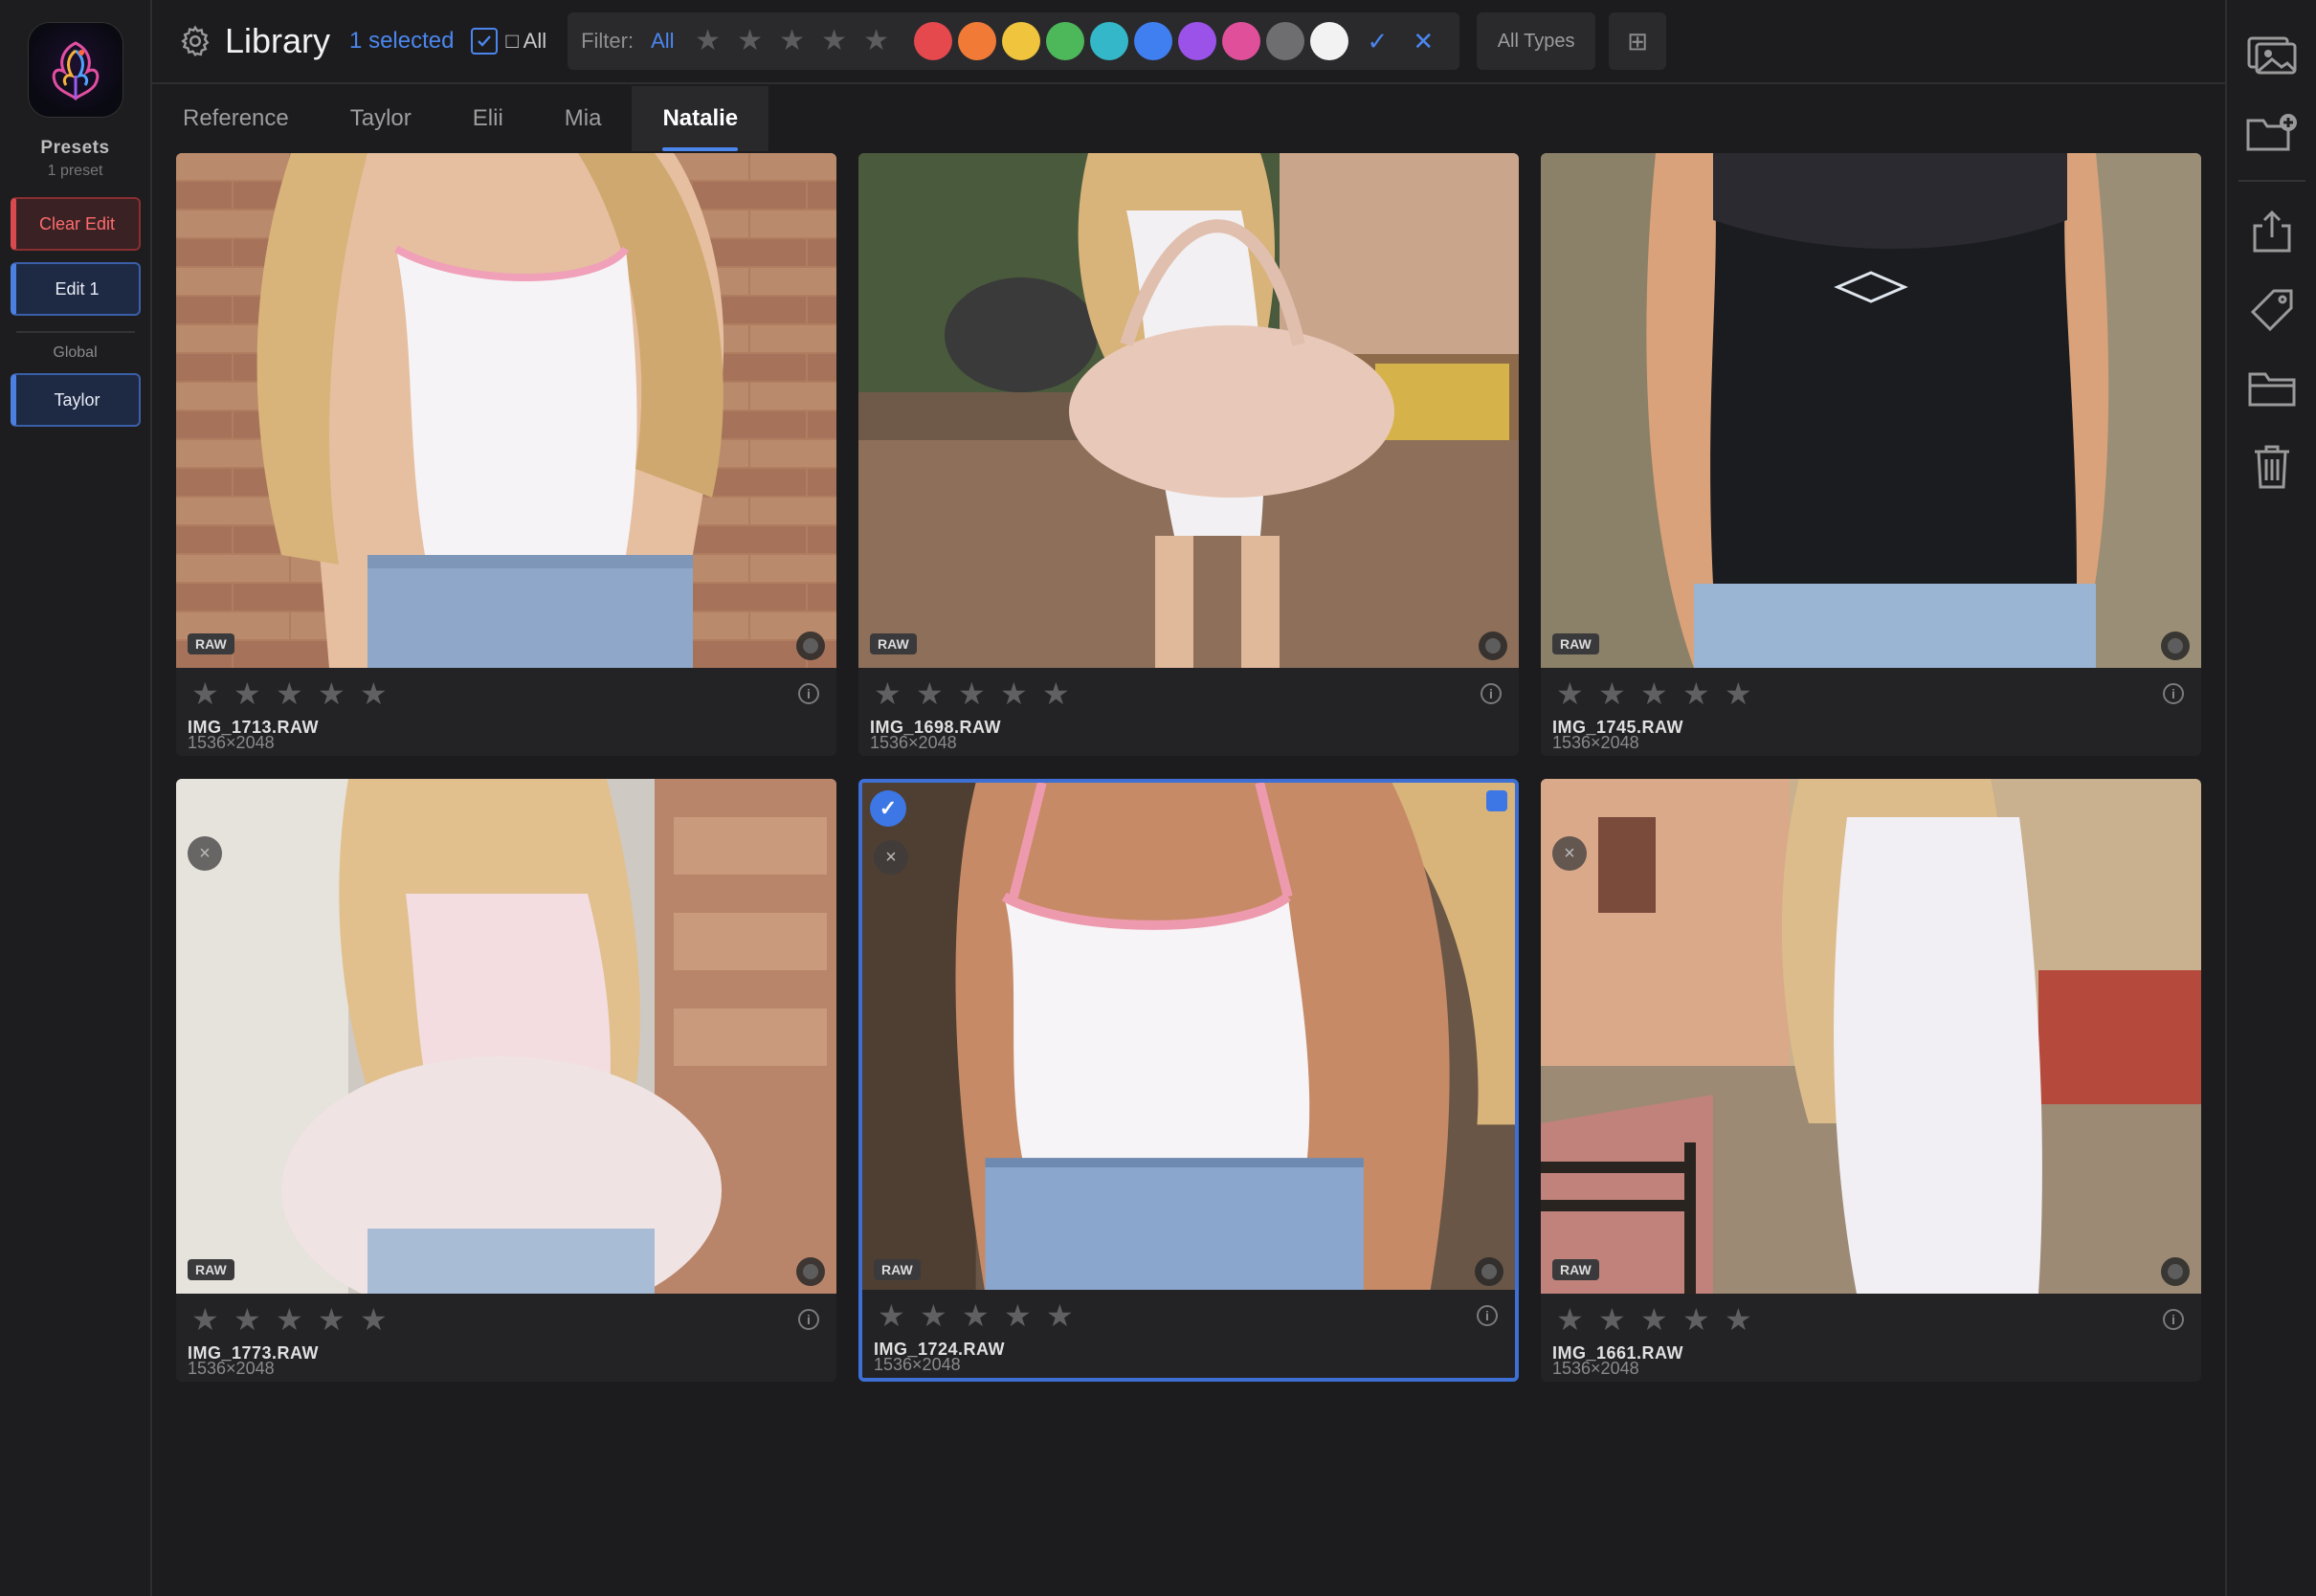 The height and width of the screenshot is (1596, 2316). Describe the element at coordinates (662, 42) in the screenshot. I see `filter-all-option: All` at that location.